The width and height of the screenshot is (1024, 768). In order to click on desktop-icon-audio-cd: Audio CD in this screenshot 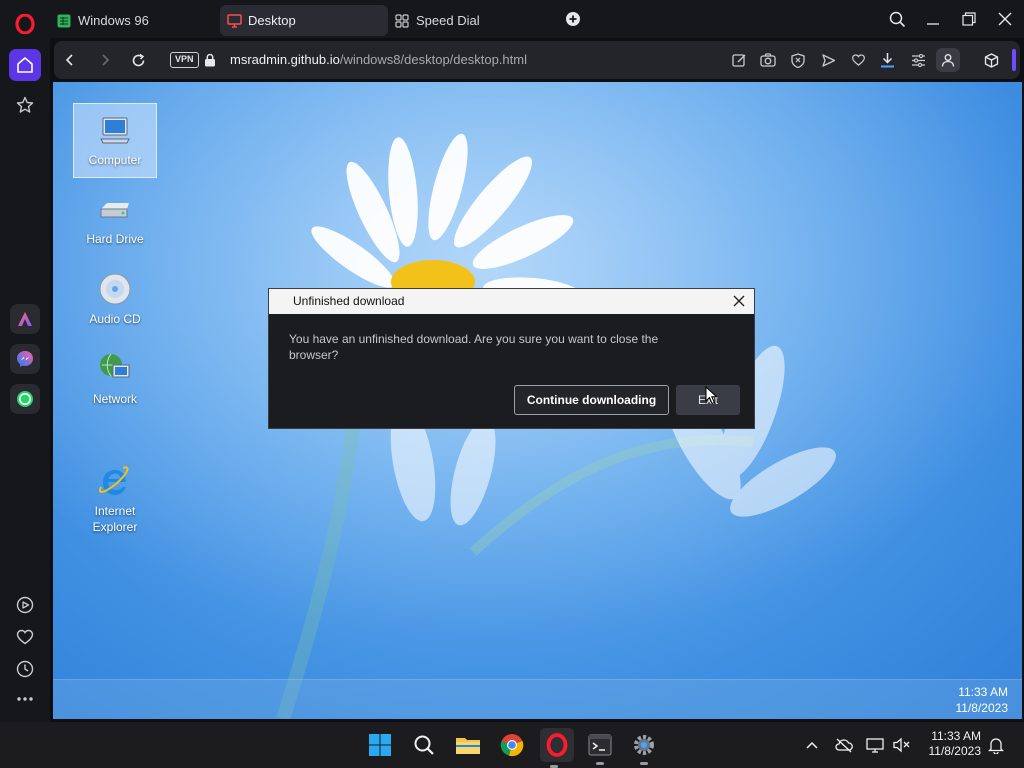, I will do `click(115, 295)`.